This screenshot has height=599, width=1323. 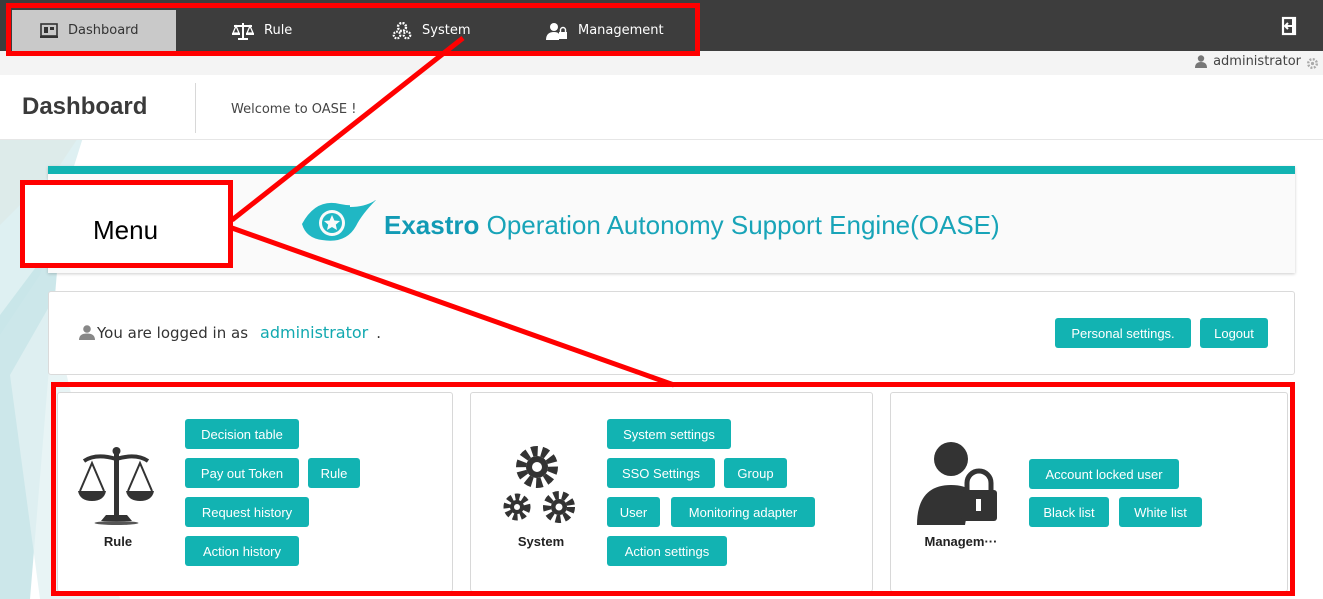 I want to click on login-status: You are logged in as administrator ., so click(x=230, y=332).